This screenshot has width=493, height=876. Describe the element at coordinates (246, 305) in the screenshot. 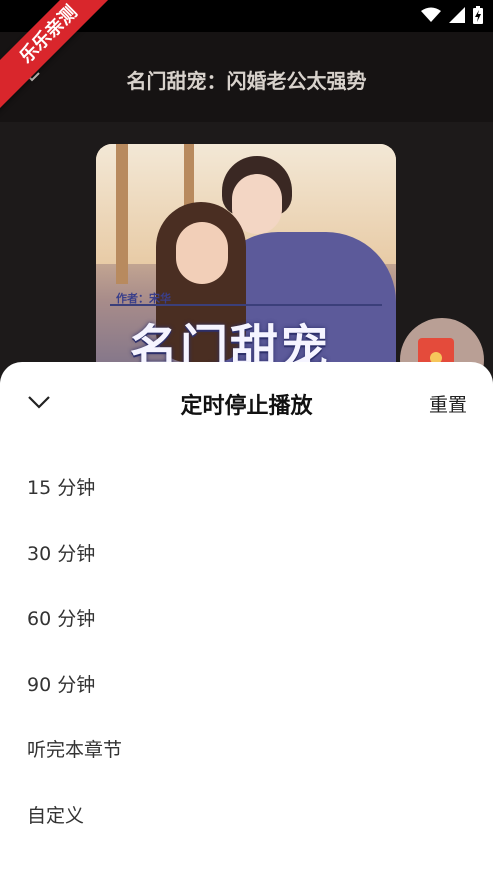

I see `cover-divider` at that location.